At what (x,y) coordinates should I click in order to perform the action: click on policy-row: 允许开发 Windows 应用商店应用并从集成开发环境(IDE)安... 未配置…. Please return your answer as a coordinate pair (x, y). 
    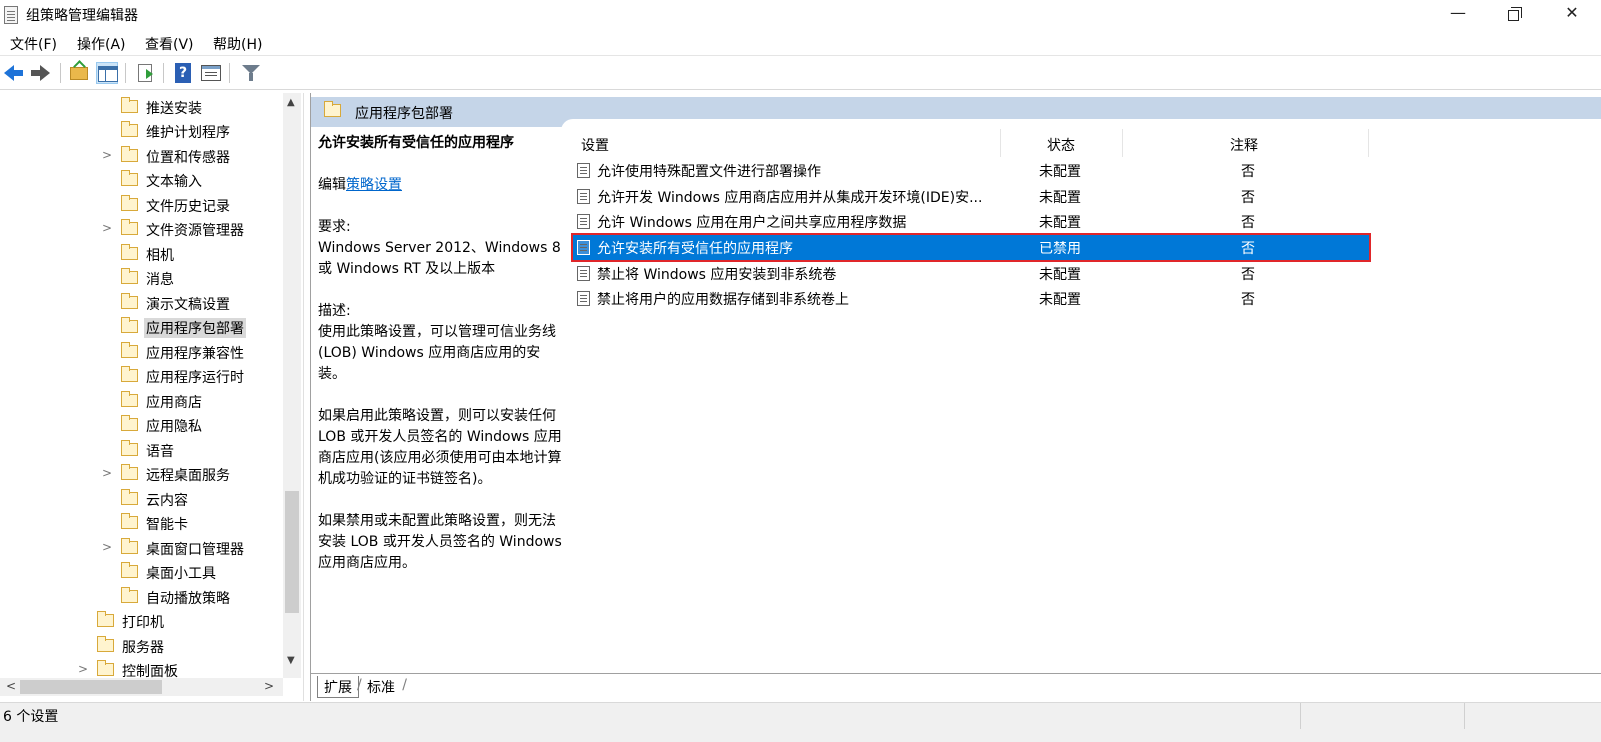
    Looking at the image, I should click on (971, 196).